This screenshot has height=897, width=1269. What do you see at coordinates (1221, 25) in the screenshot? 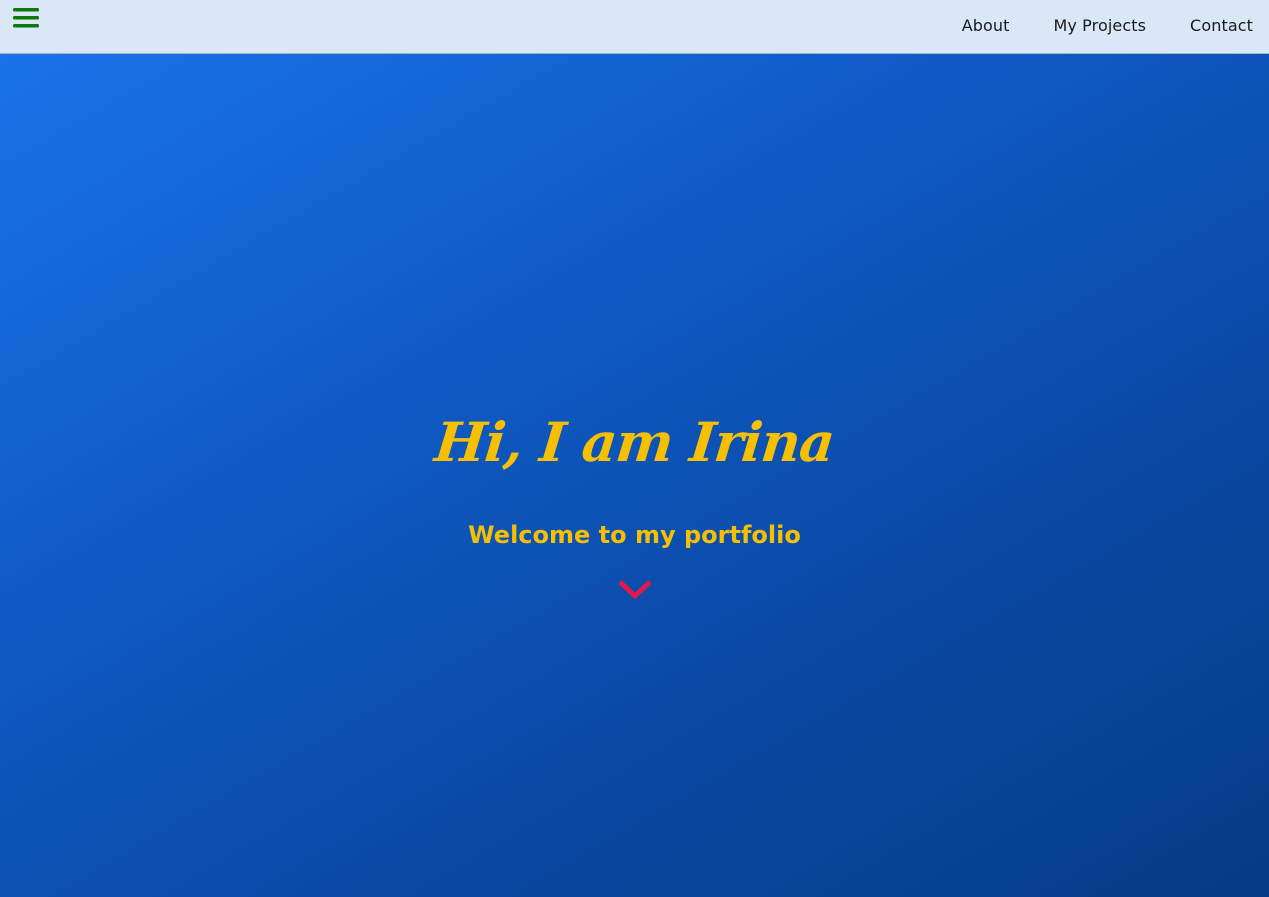
I see `nav-link-contact: Contact` at bounding box center [1221, 25].